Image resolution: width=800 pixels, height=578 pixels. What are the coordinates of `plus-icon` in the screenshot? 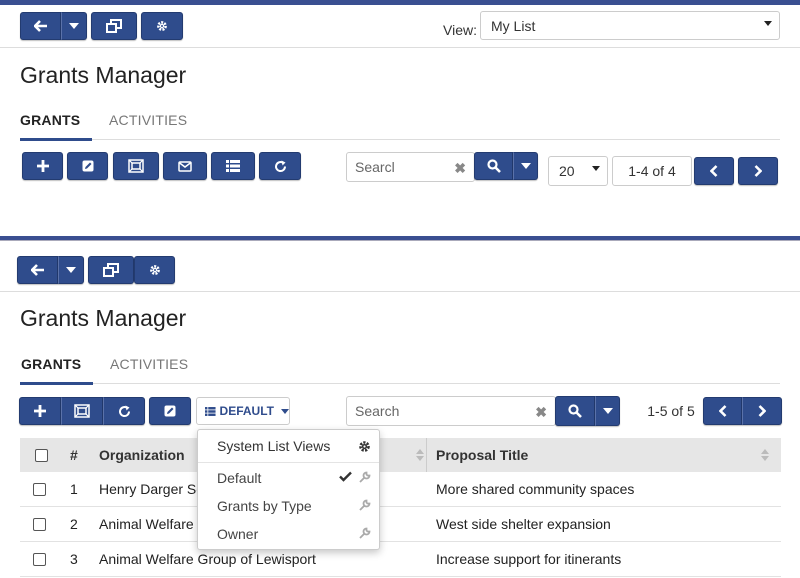 It's located at (40, 411).